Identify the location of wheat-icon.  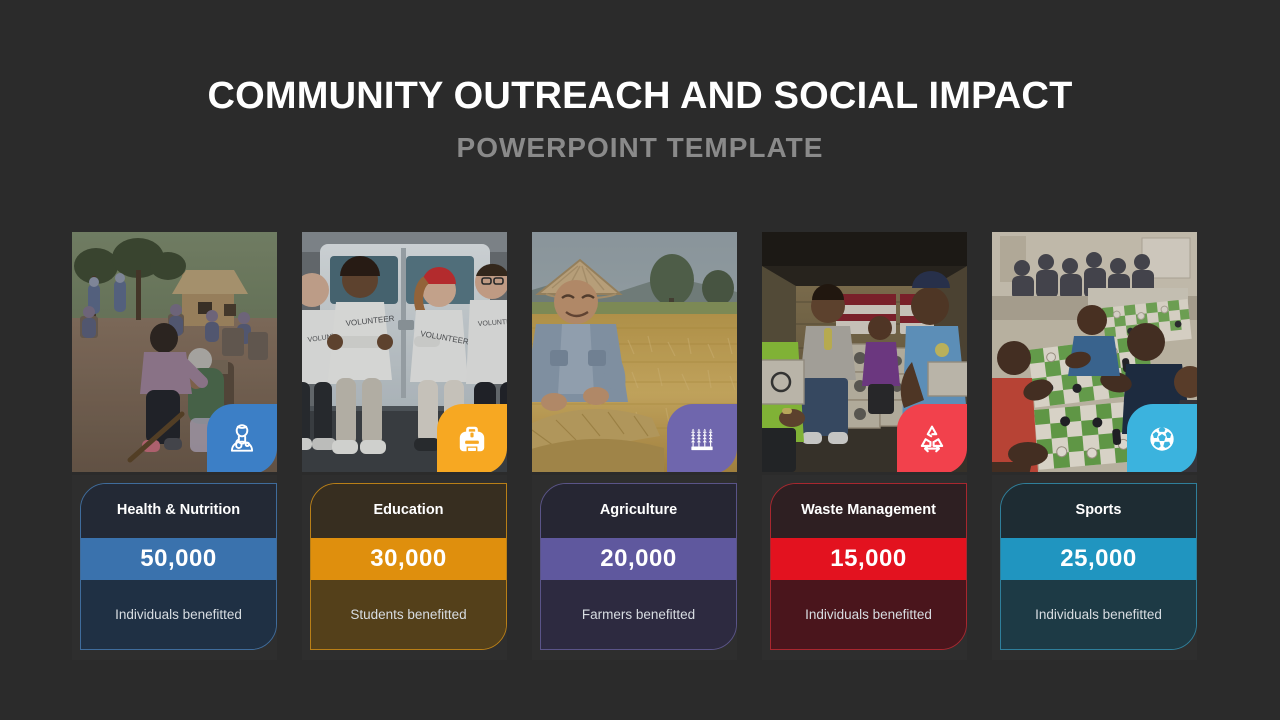
(702, 439).